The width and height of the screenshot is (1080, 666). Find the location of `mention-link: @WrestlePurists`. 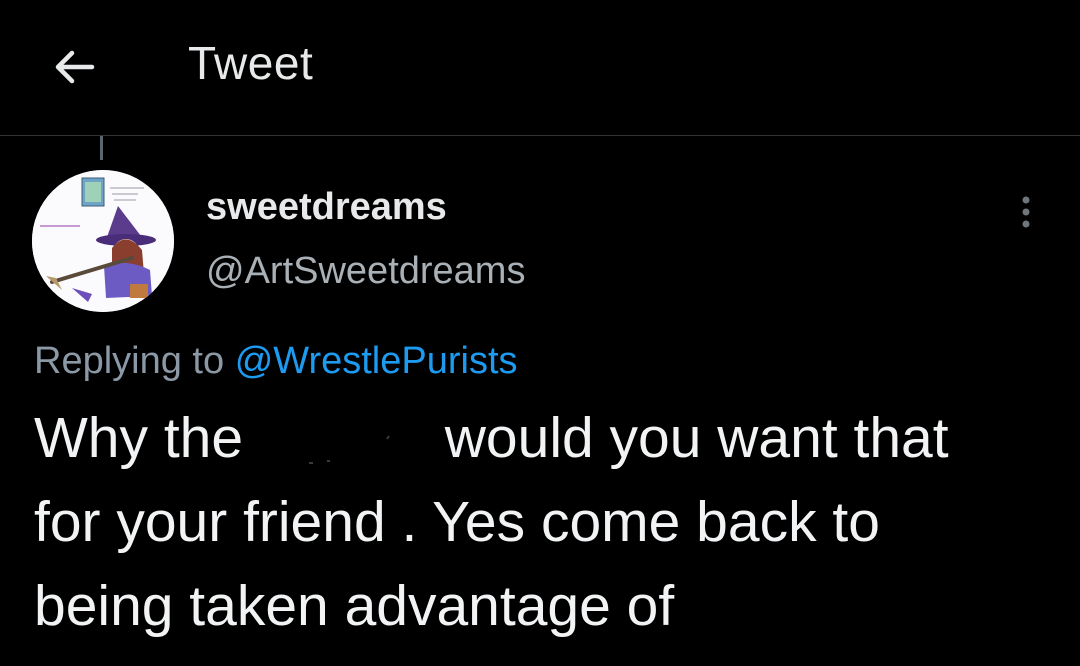

mention-link: @WrestlePurists is located at coordinates (376, 361).